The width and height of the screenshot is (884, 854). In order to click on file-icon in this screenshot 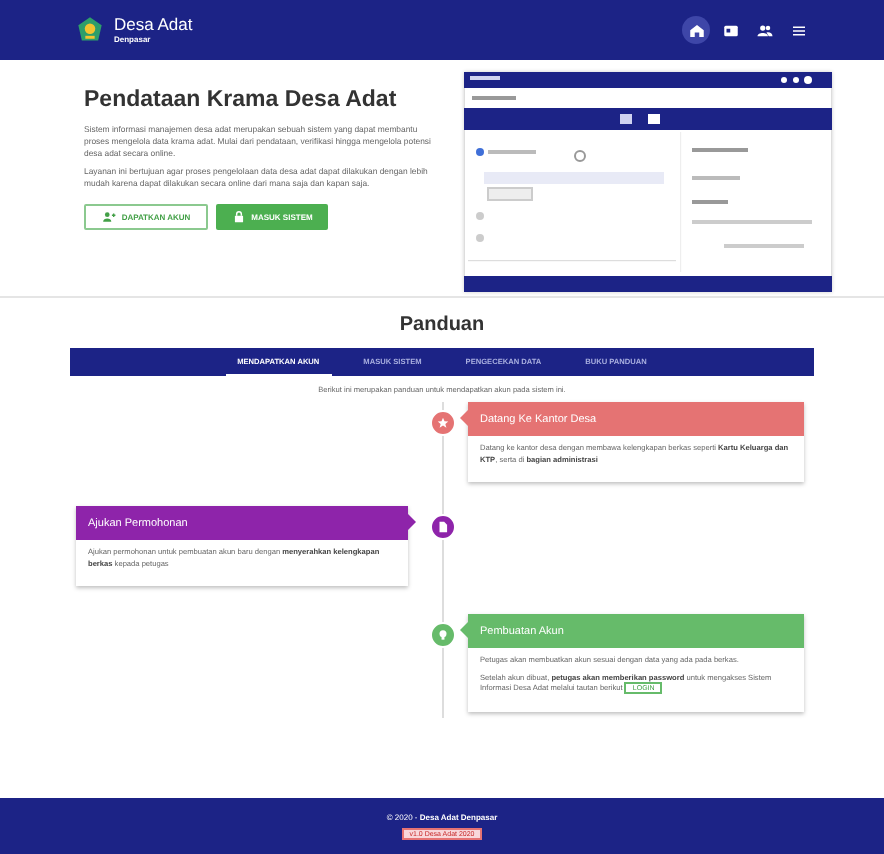, I will do `click(443, 527)`.